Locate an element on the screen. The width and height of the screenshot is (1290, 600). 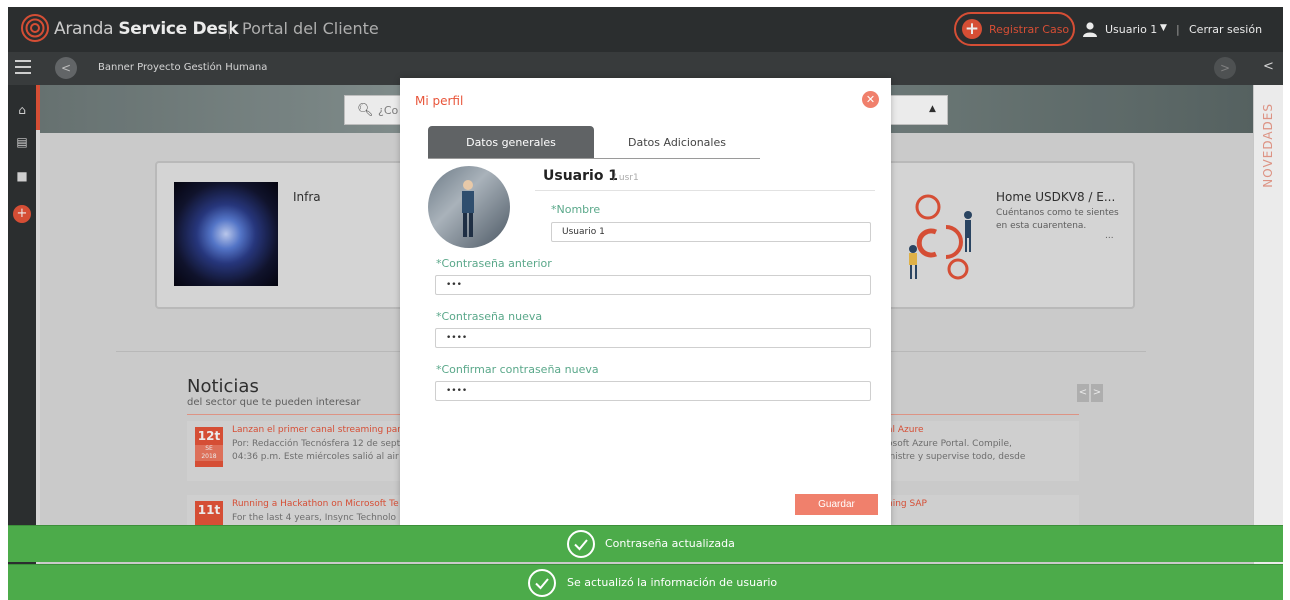
toast-password-updated: Contraseña actualizada is located at coordinates (645, 543).